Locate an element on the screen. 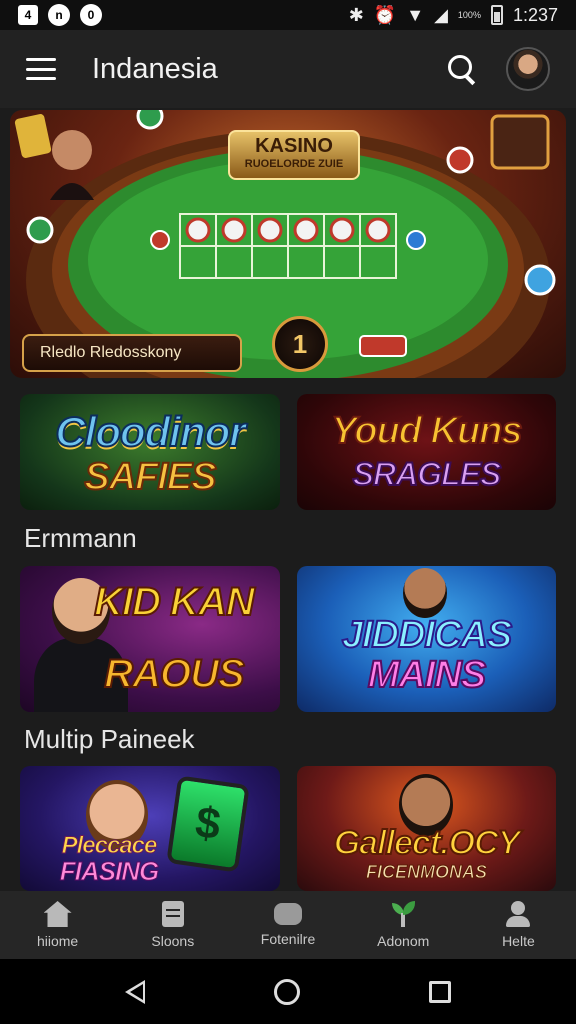  nav-item-adonom: Adonom is located at coordinates (403, 925).